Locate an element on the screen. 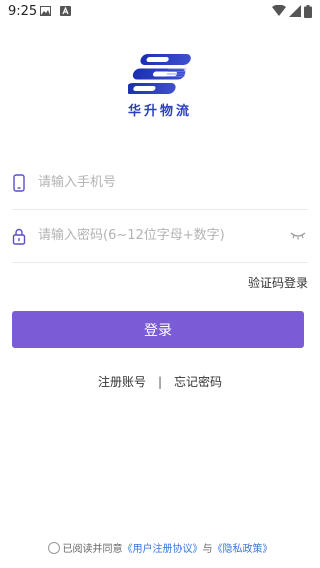  eye-closed-icon is located at coordinates (298, 235).